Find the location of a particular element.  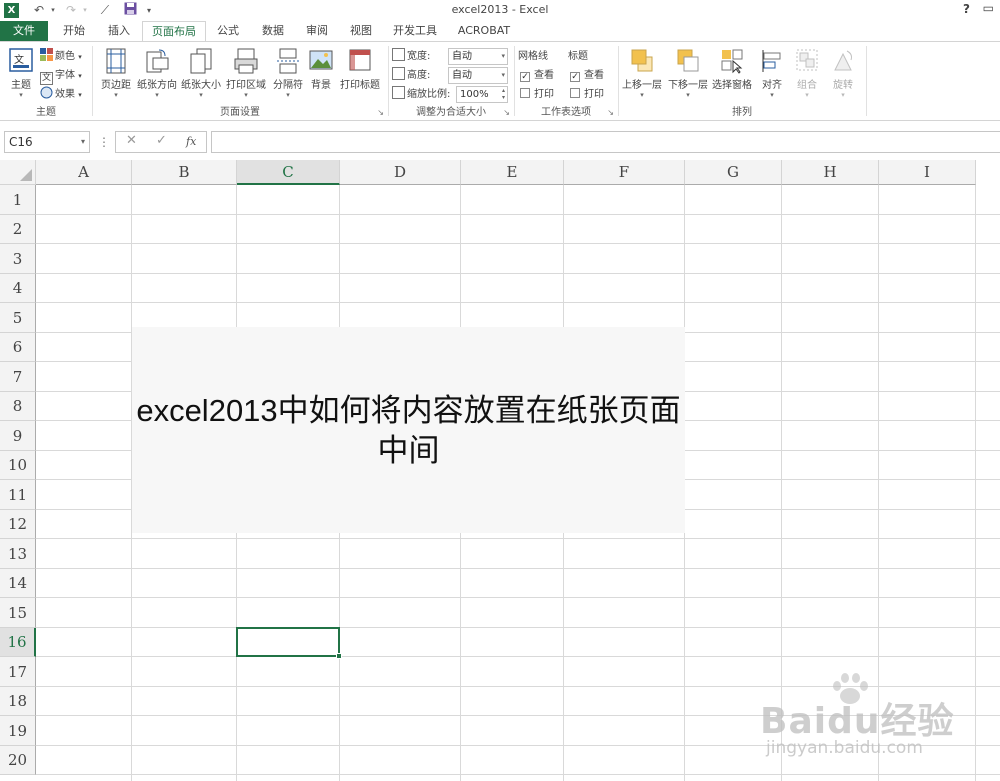

watermark-url: jingyan.baidu.com is located at coordinates (844, 748).